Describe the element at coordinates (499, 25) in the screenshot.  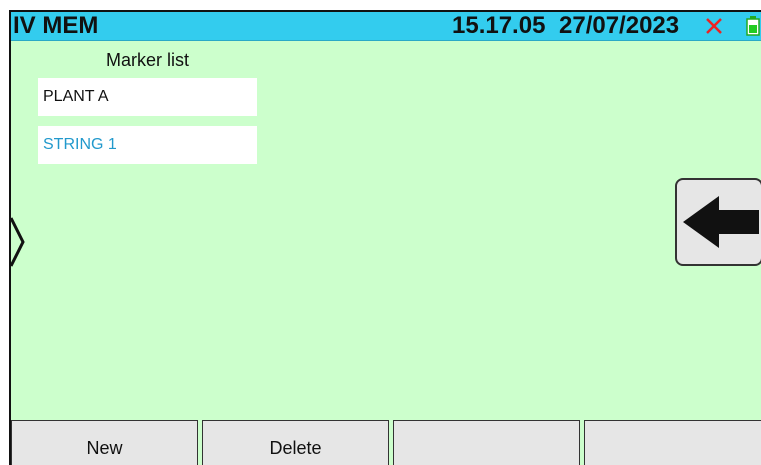
I see `clock-time: 15.17.05` at that location.